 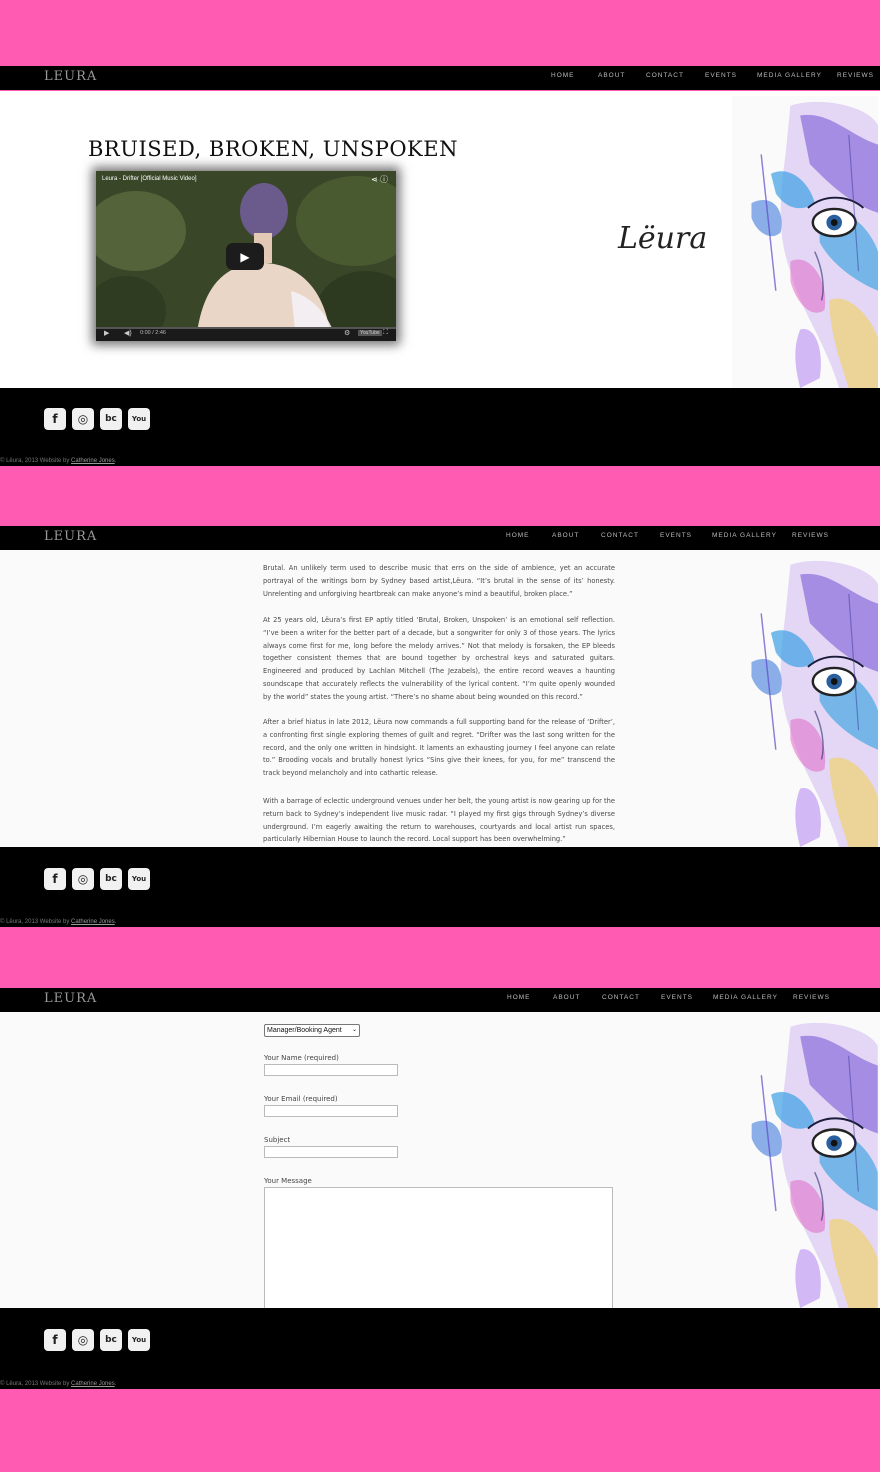 I want to click on share-icon: ⋖ ⓘ, so click(x=379, y=179).